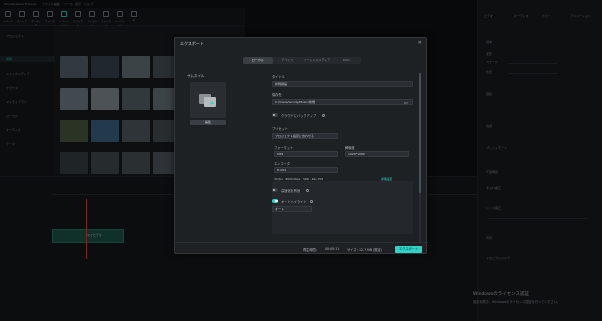 The image size is (602, 321). I want to click on preset-label: プリセット, so click(280, 129).